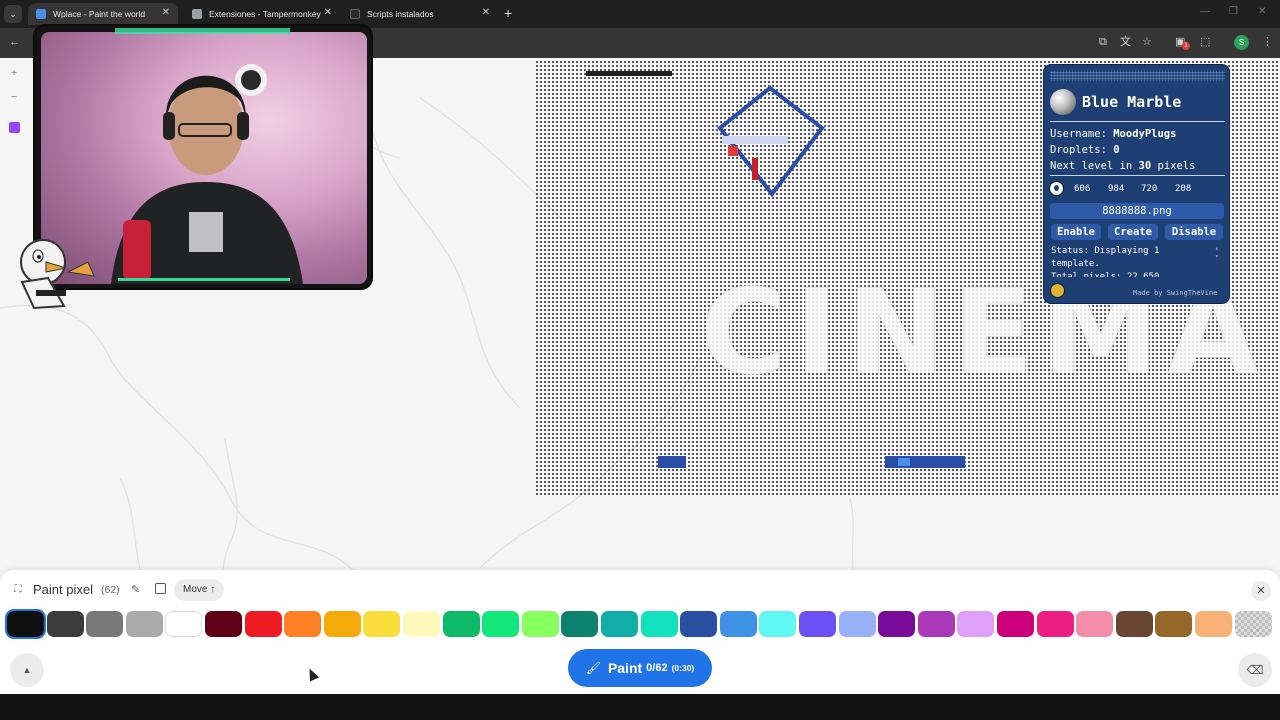 Image resolution: width=1280 pixels, height=720 pixels. I want to click on tab-search-icon: ⌄, so click(13, 14).